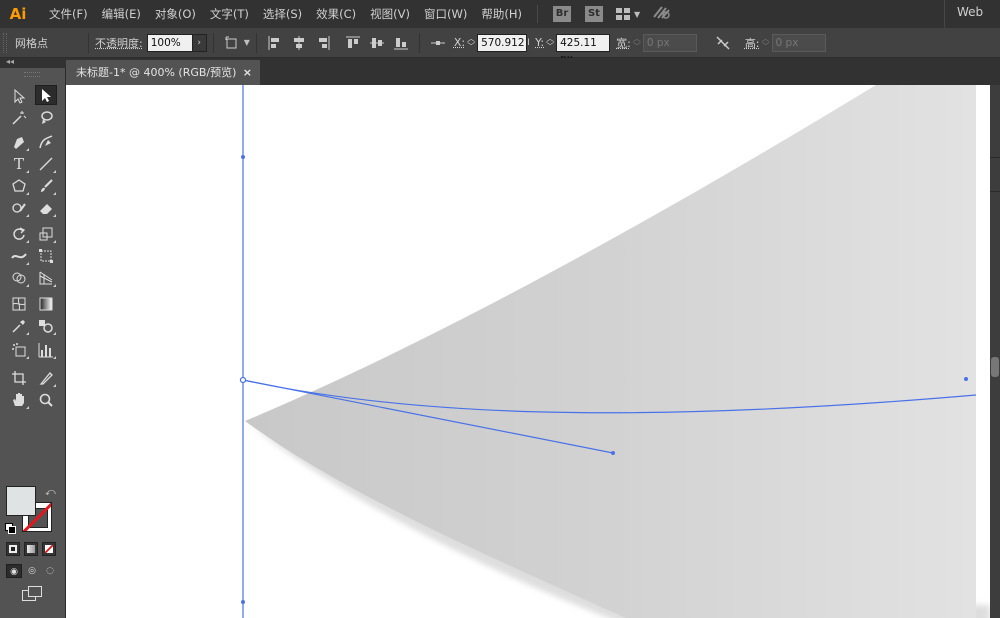 The height and width of the screenshot is (618, 1000). What do you see at coordinates (232, 43) in the screenshot?
I see `document-setup-icon` at bounding box center [232, 43].